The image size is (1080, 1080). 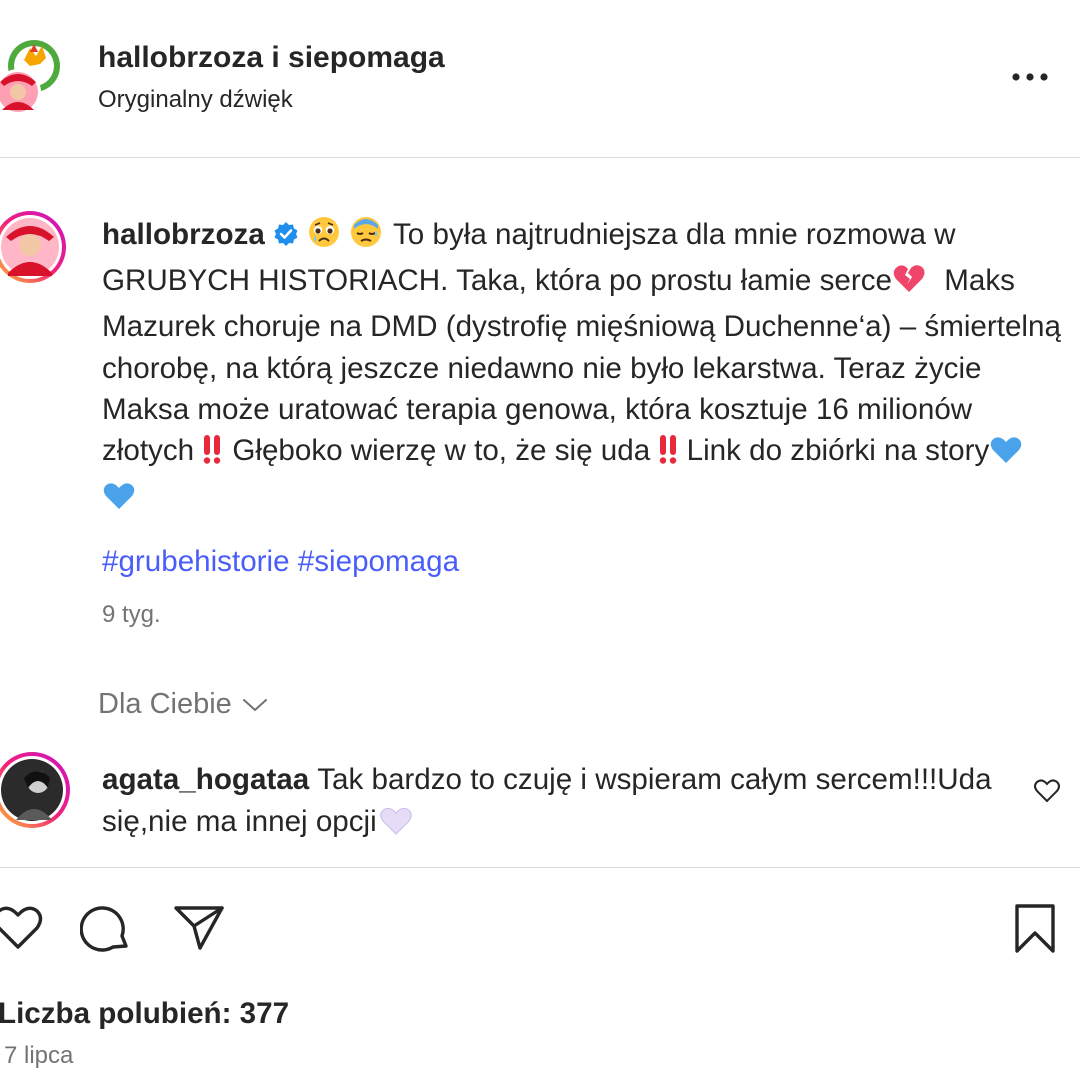 I want to click on header-divider, so click(x=540, y=157).